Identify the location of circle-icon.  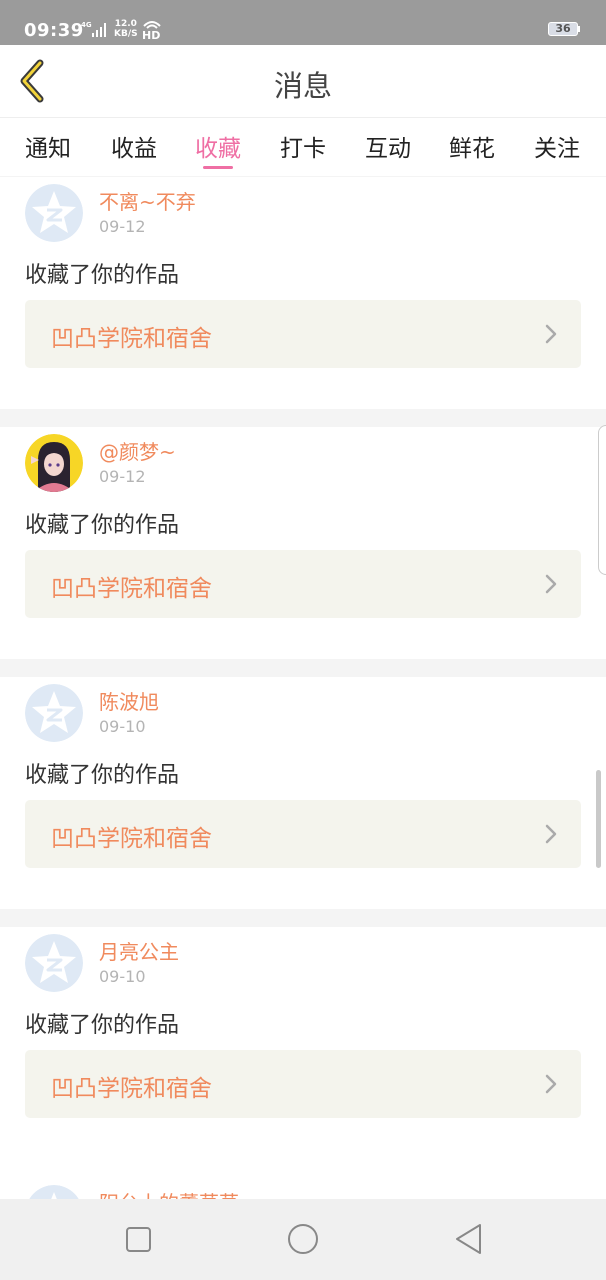
(303, 1239).